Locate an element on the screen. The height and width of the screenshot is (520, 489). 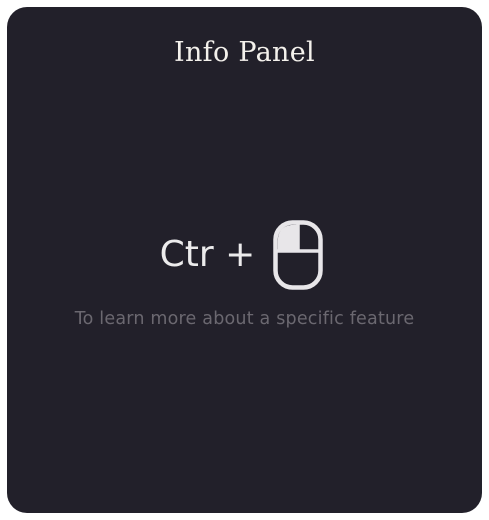
mouse-left-click-icon is located at coordinates (298, 255).